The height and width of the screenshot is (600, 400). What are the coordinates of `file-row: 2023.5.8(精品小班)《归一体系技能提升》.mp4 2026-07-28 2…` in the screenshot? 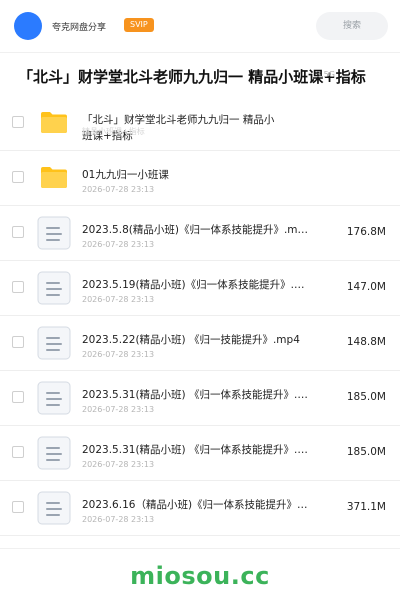 It's located at (200, 233).